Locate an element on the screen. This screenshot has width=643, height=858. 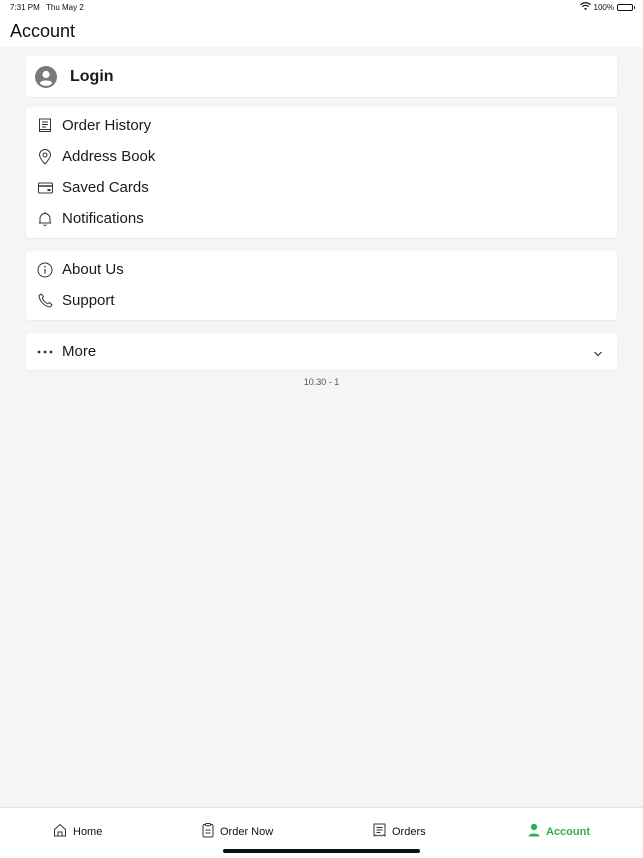
status-right: 100% is located at coordinates (607, 7).